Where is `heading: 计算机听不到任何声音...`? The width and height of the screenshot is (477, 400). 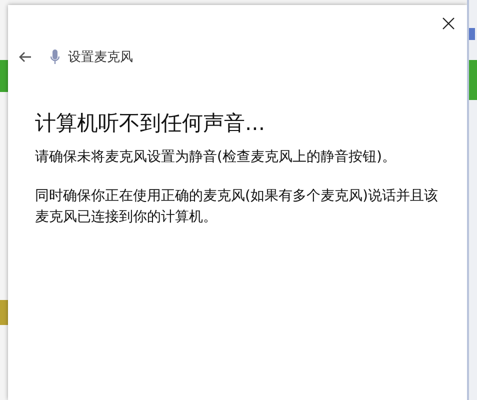 heading: 计算机听不到任何声音... is located at coordinates (150, 123).